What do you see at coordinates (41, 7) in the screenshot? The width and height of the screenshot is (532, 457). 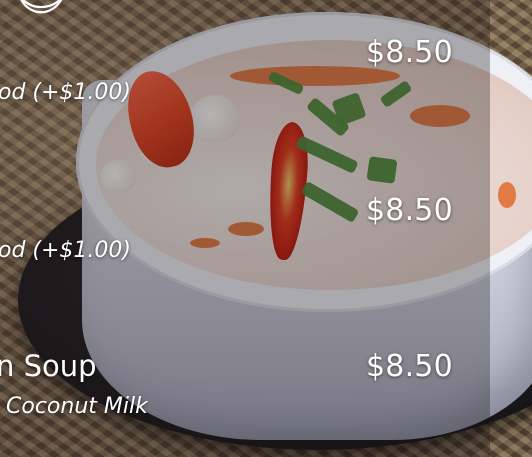 I see `moon-icon` at bounding box center [41, 7].